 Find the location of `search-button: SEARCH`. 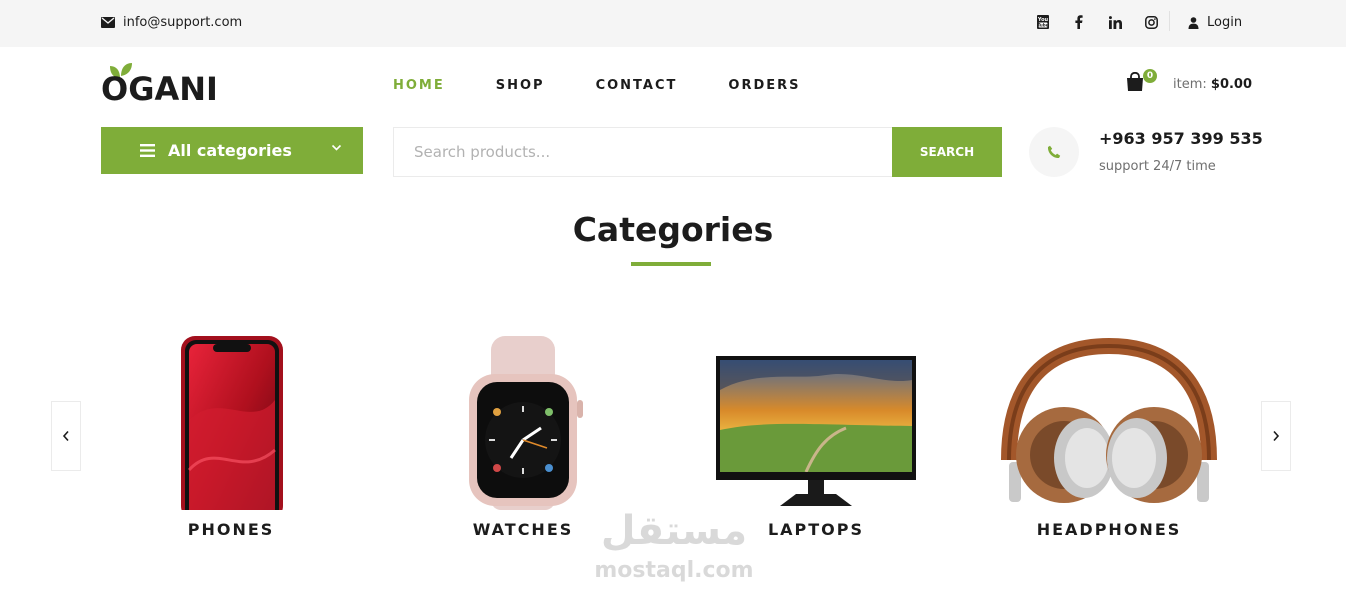

search-button: SEARCH is located at coordinates (947, 152).